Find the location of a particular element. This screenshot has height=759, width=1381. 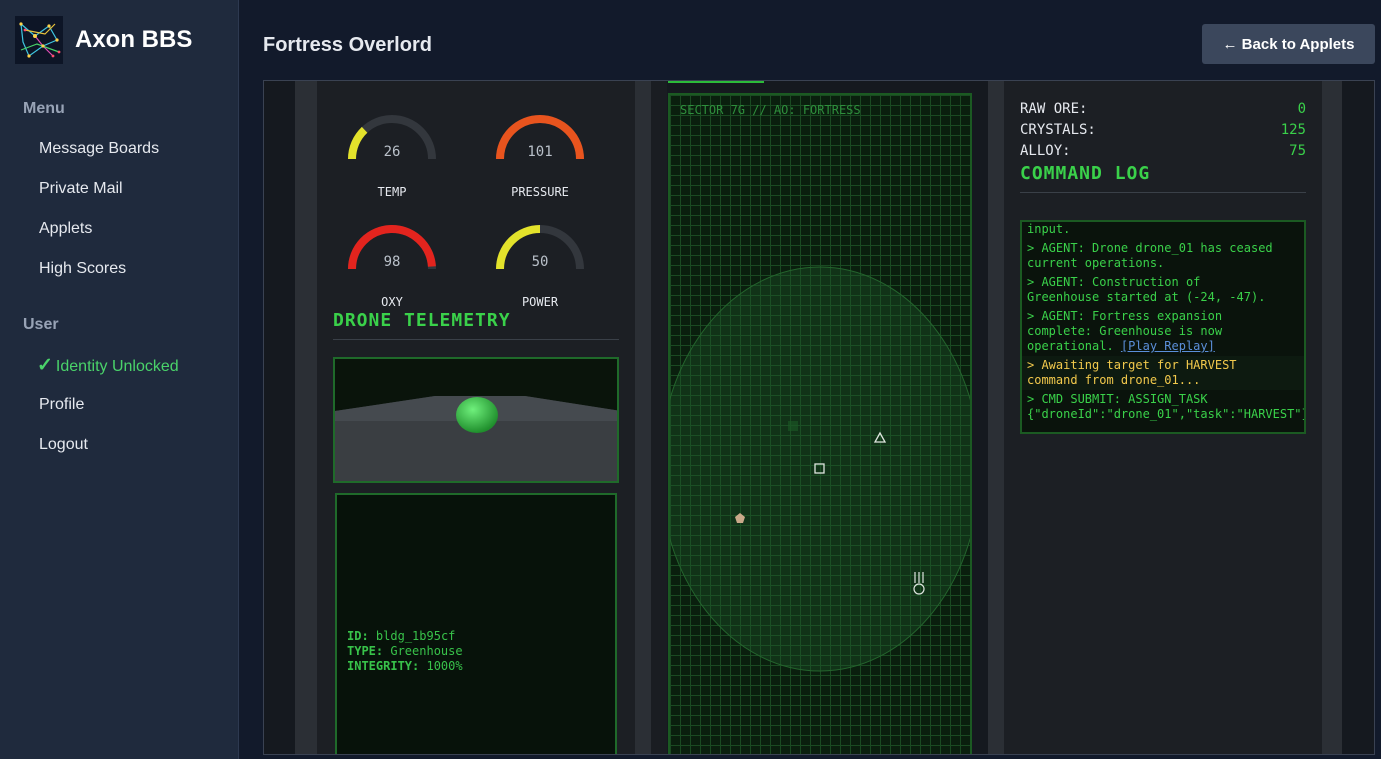

alloy-label: ALLOY: is located at coordinates (1045, 151).